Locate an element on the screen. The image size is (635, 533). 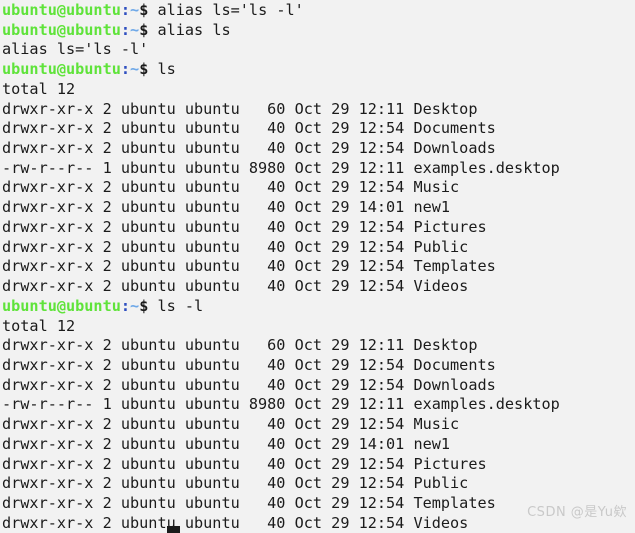
terminal-output-line: alias ls='ls -l' is located at coordinates (318, 50).